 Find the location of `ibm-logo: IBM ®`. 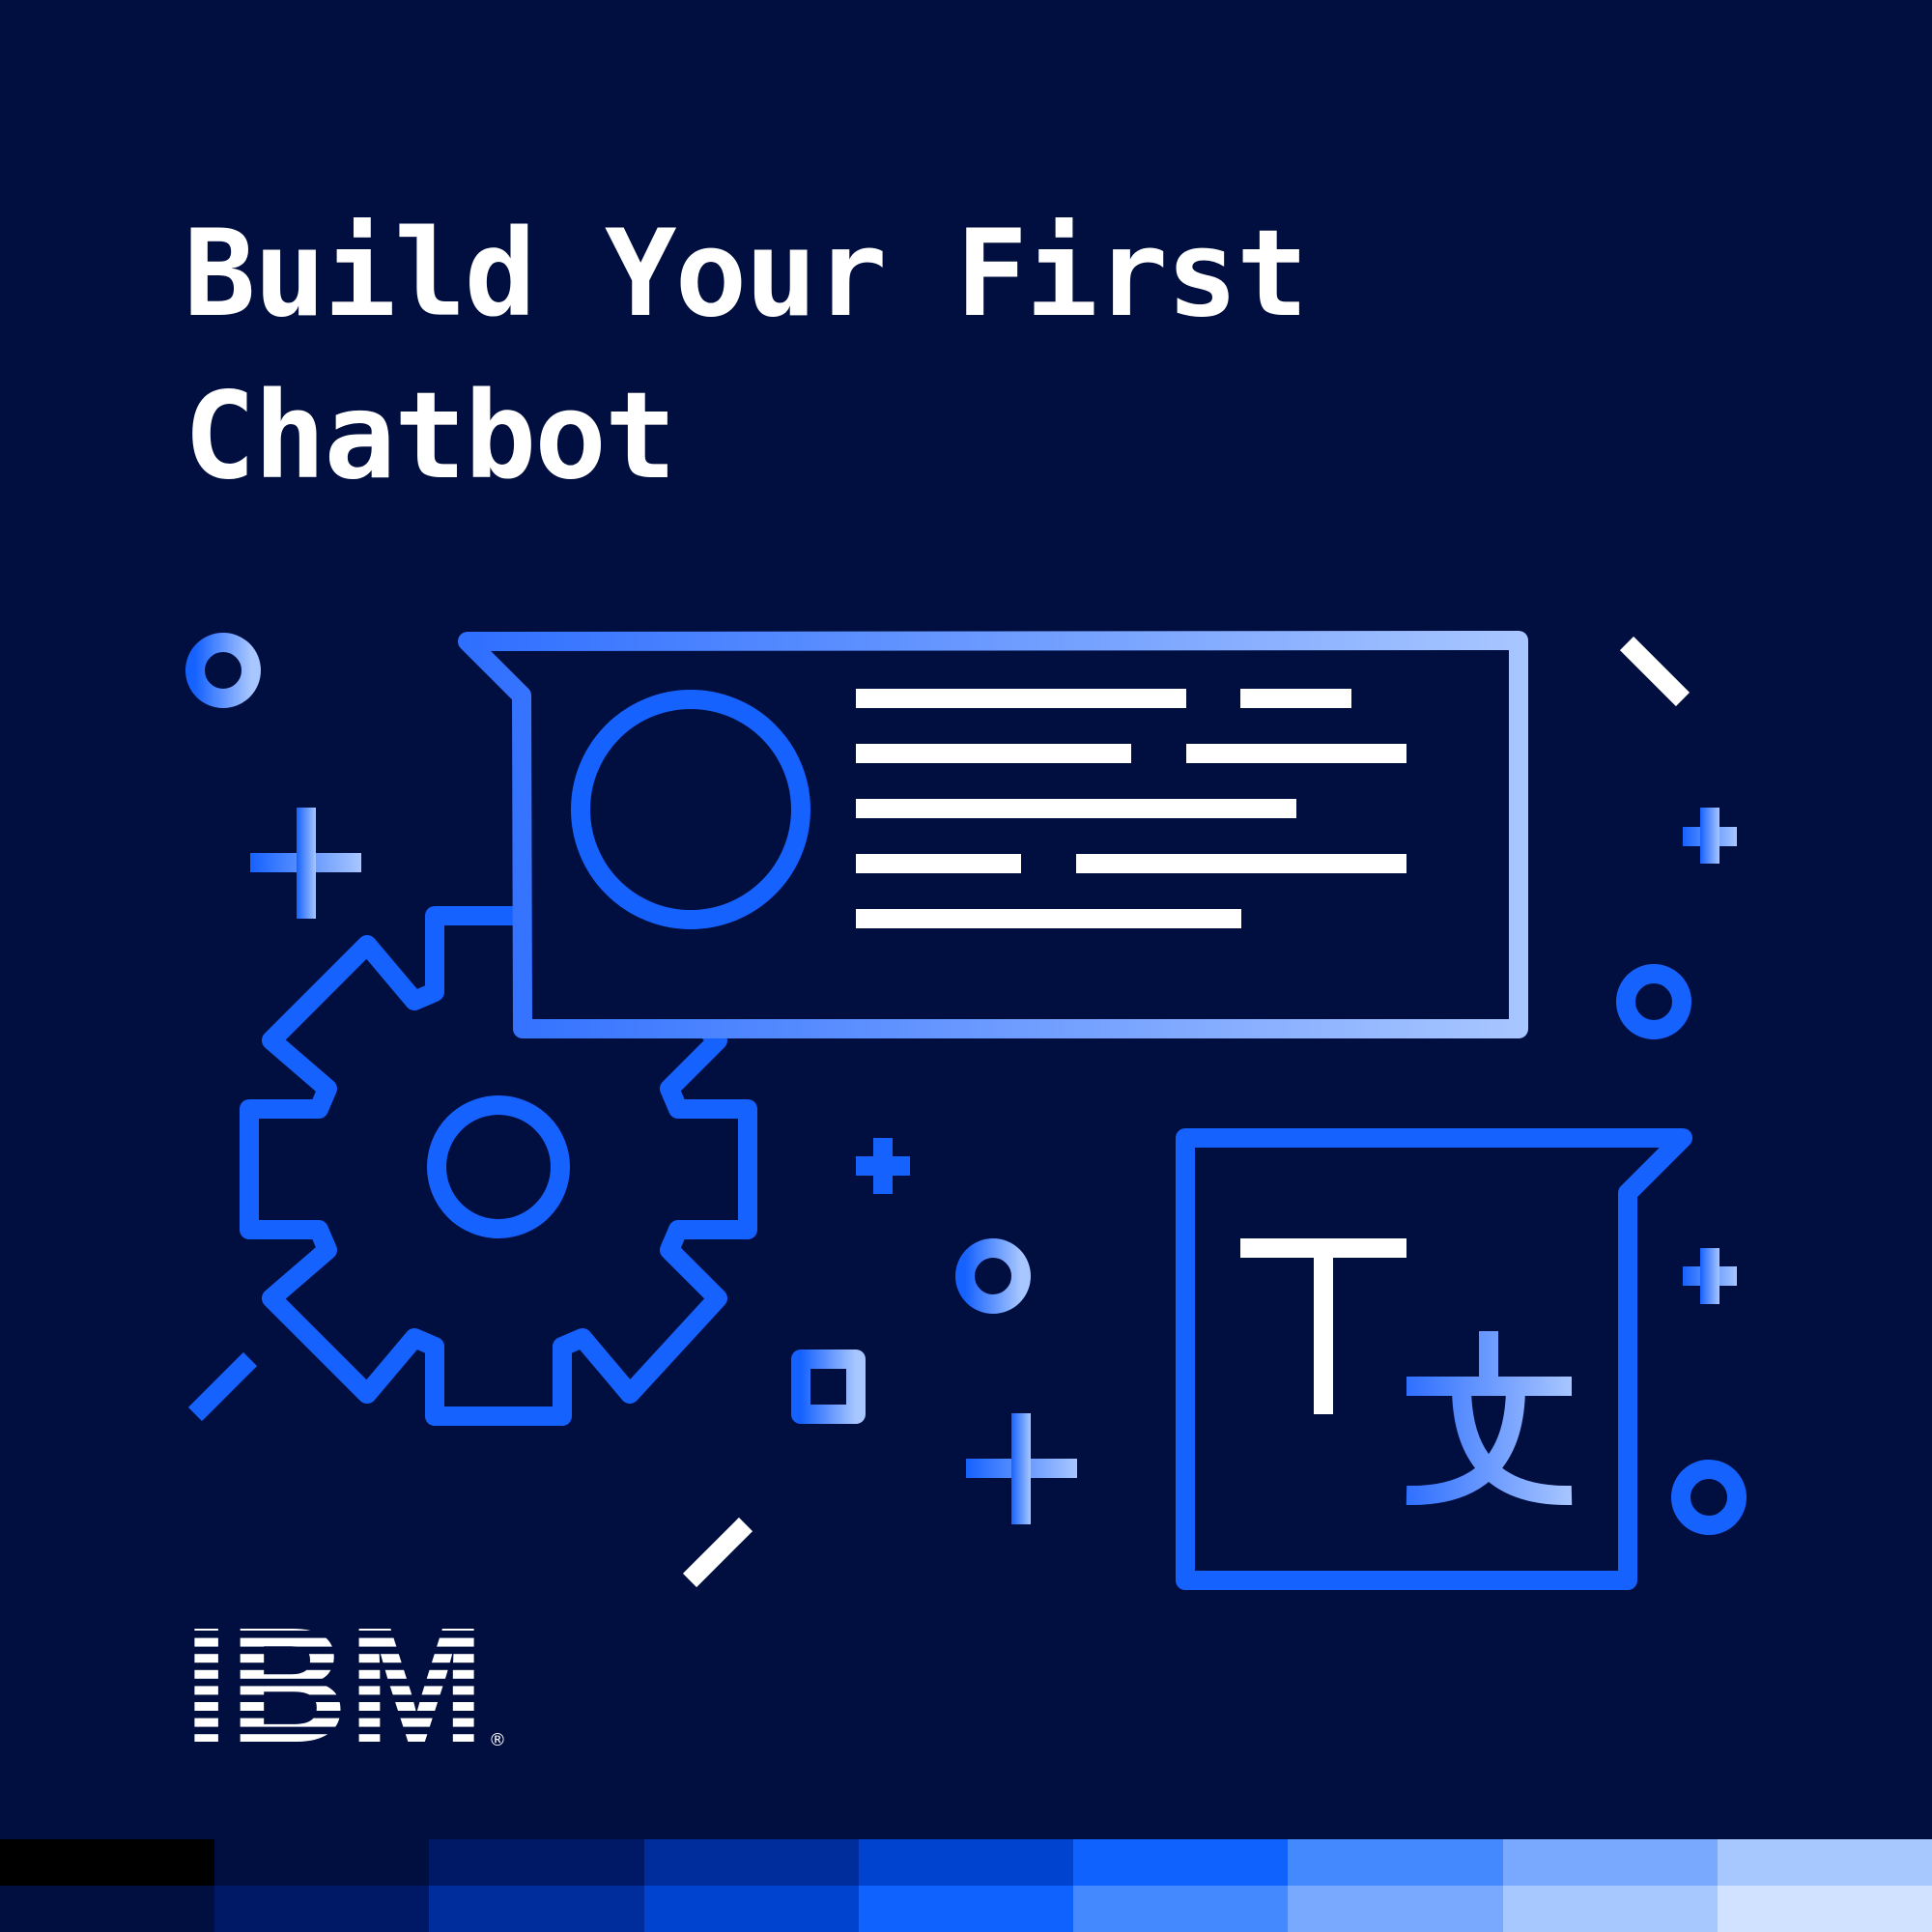

ibm-logo: IBM ® is located at coordinates (345, 1685).